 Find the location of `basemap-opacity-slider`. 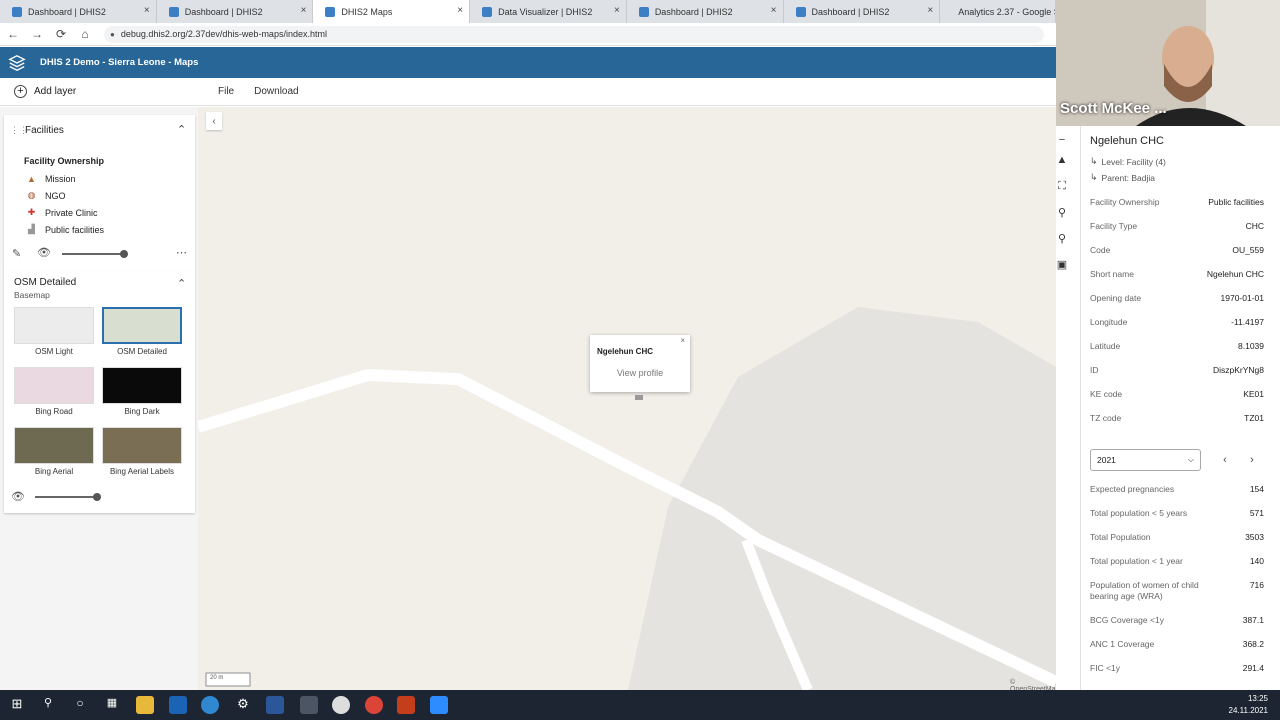

basemap-opacity-slider is located at coordinates (68, 497).